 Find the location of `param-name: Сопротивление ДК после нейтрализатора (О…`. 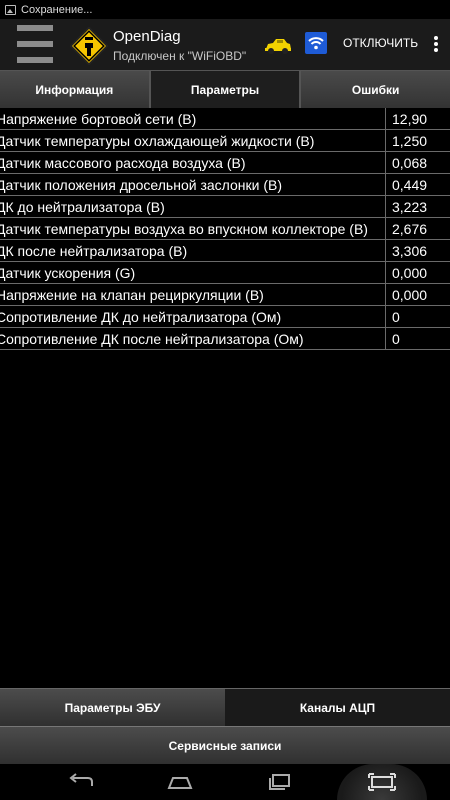

param-name: Сопротивление ДК после нейтрализатора (О… is located at coordinates (193, 338).